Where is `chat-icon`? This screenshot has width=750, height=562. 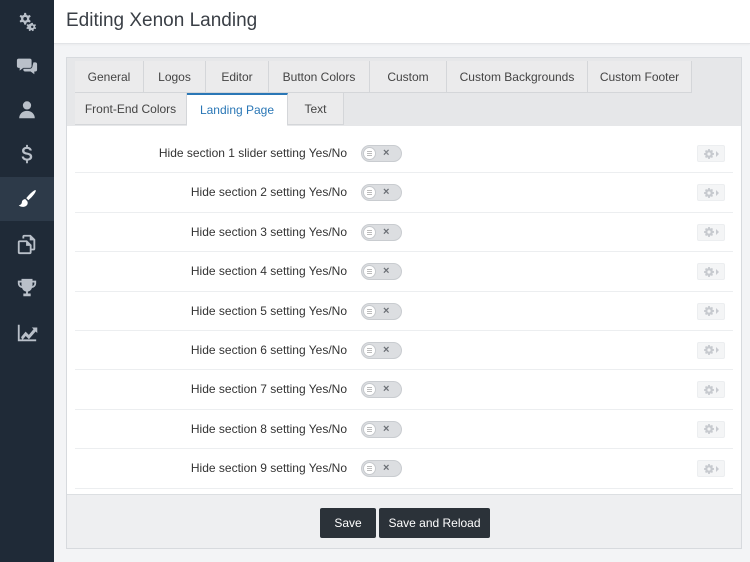 chat-icon is located at coordinates (27, 66).